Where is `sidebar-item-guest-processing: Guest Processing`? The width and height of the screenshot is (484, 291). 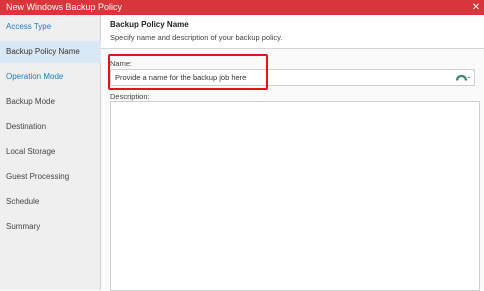 sidebar-item-guest-processing: Guest Processing is located at coordinates (38, 176).